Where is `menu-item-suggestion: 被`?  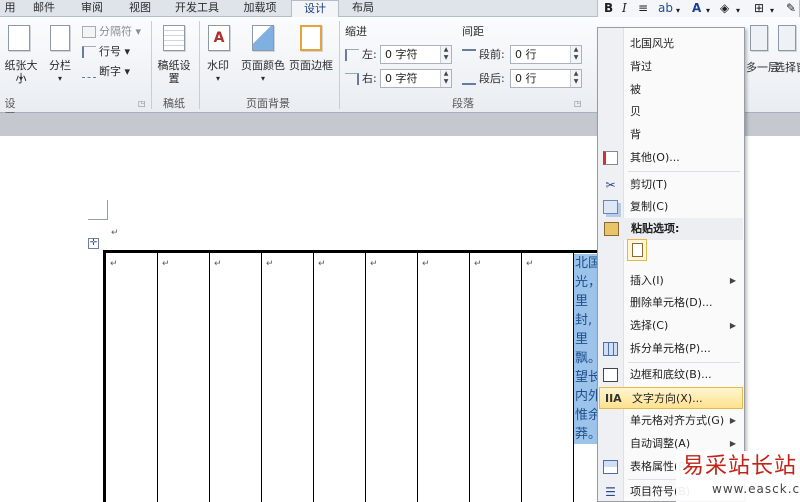 menu-item-suggestion: 被 is located at coordinates (671, 90).